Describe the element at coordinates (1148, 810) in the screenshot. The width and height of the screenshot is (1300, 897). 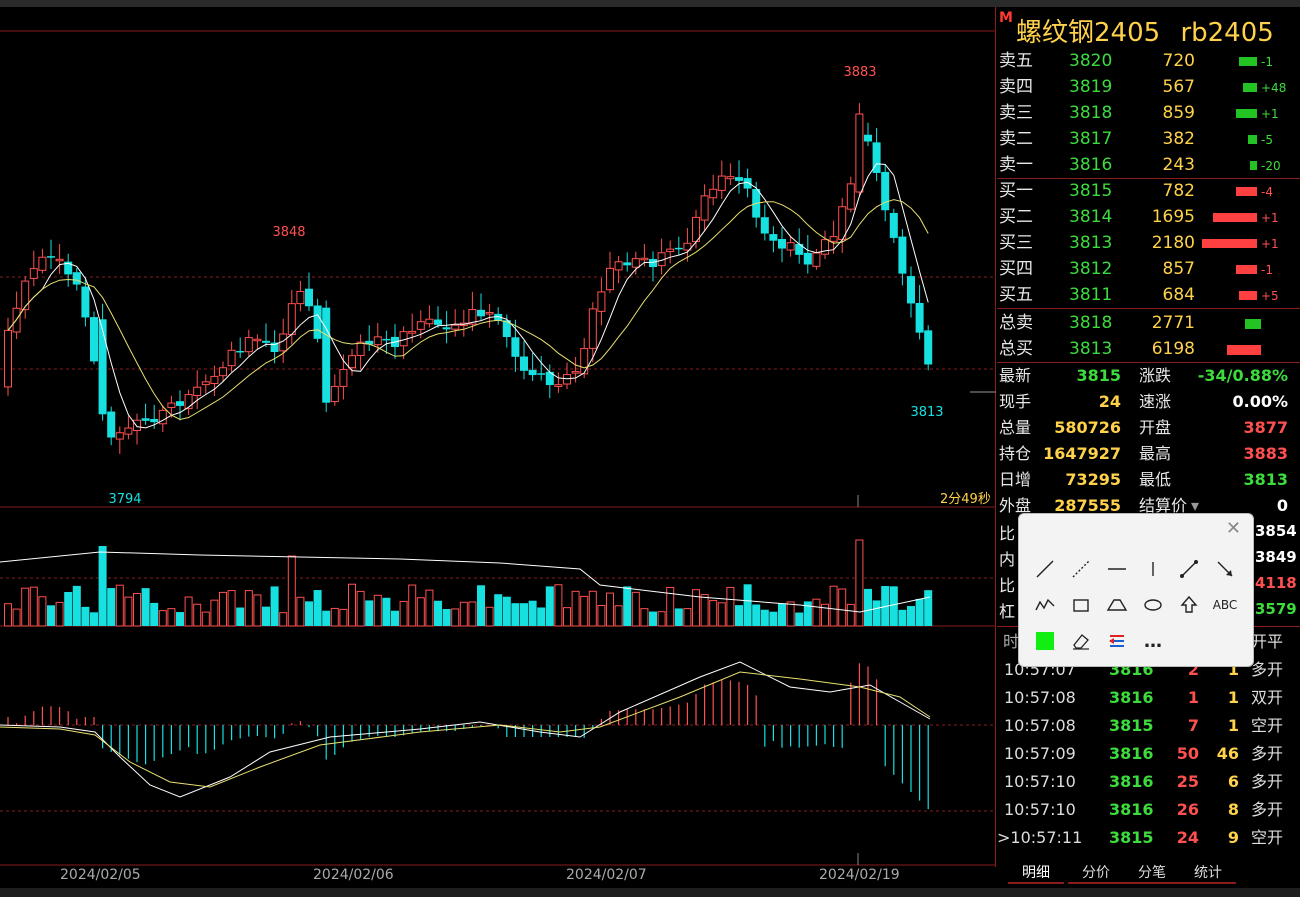
I see `tick-row: 10:57:10 3816 26 8 多开` at that location.